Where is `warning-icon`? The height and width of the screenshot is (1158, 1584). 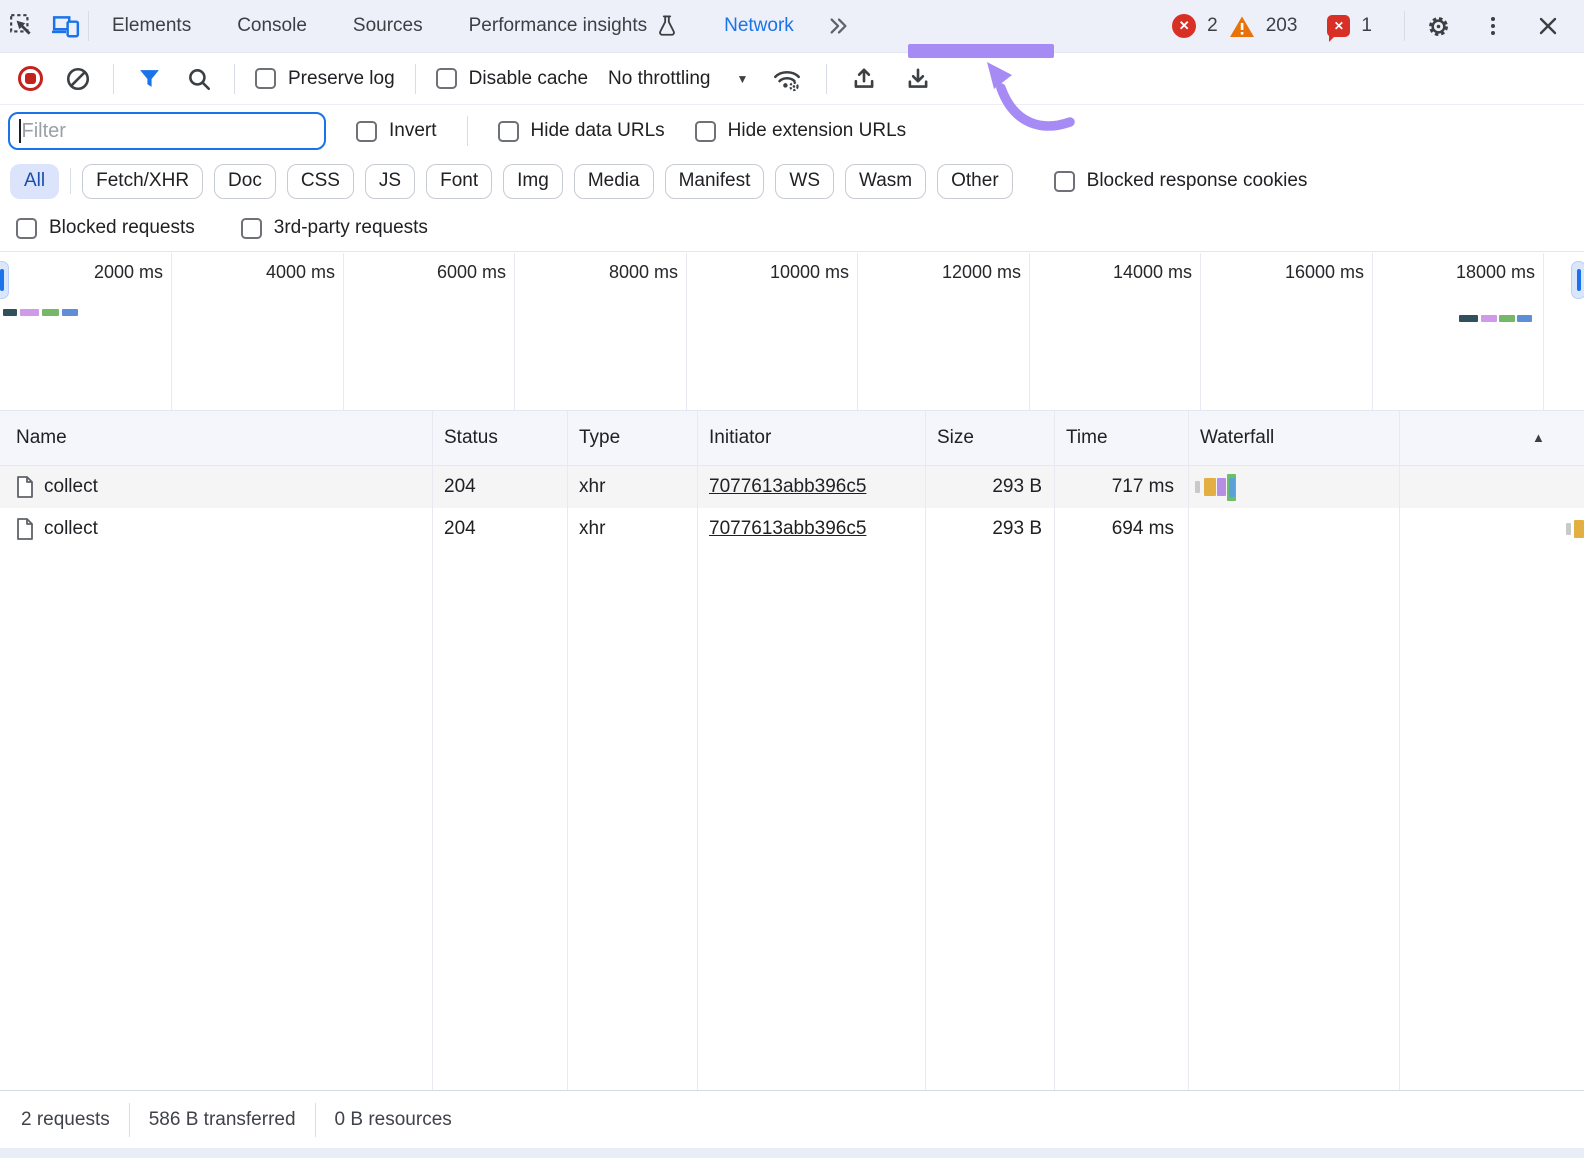
warning-icon is located at coordinates (1242, 26).